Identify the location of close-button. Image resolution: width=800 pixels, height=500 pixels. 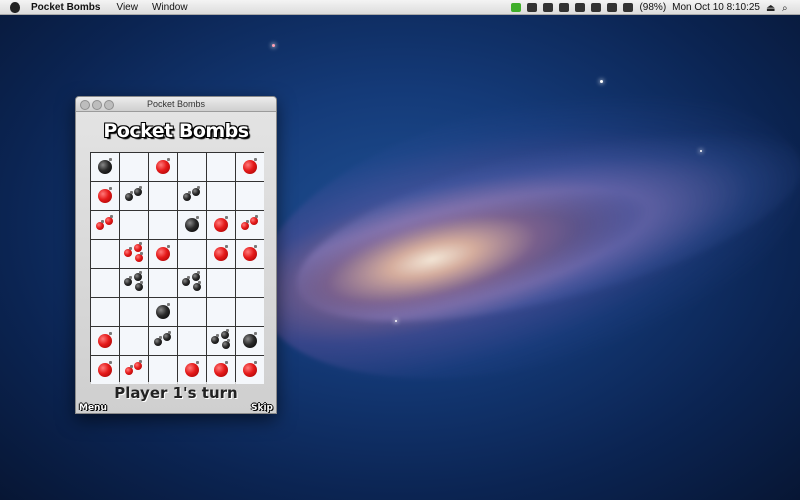
(85, 105).